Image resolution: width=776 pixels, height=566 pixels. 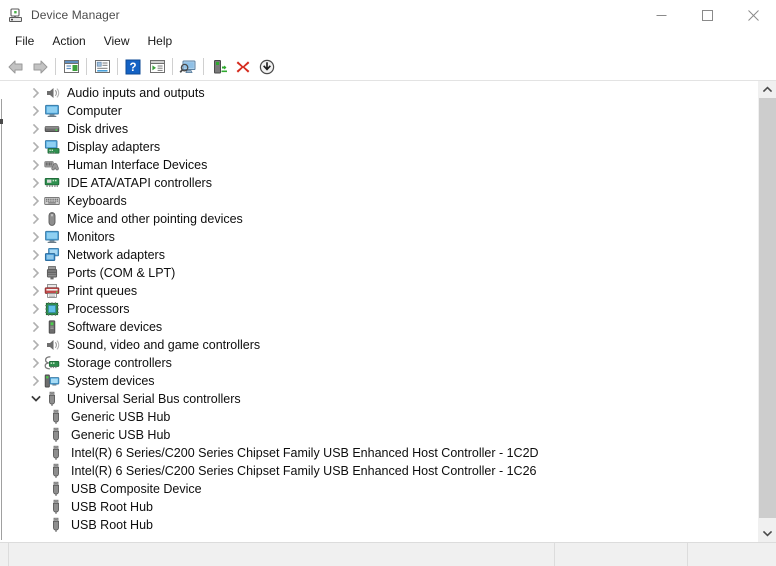 I want to click on scan-for-hardware-changes-icon, so click(x=188, y=66).